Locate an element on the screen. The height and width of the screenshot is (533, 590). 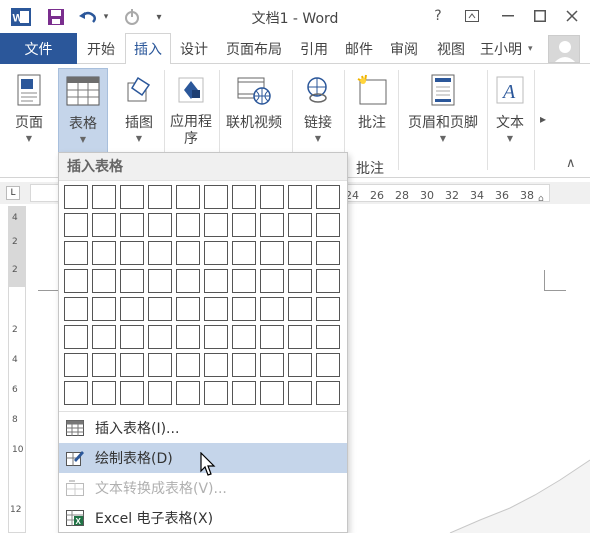
tab-view: 视图 is located at coordinates (451, 48).